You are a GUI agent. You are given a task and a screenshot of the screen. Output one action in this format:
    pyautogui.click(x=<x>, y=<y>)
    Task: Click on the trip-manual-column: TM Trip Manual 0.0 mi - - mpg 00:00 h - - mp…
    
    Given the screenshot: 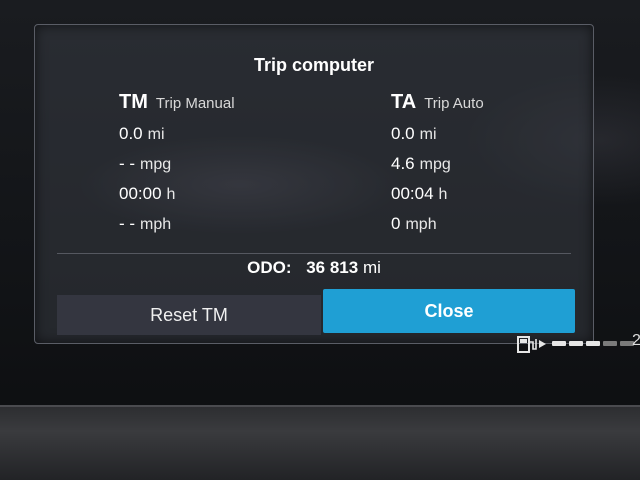 What is the action you would take?
    pyautogui.click(x=177, y=165)
    